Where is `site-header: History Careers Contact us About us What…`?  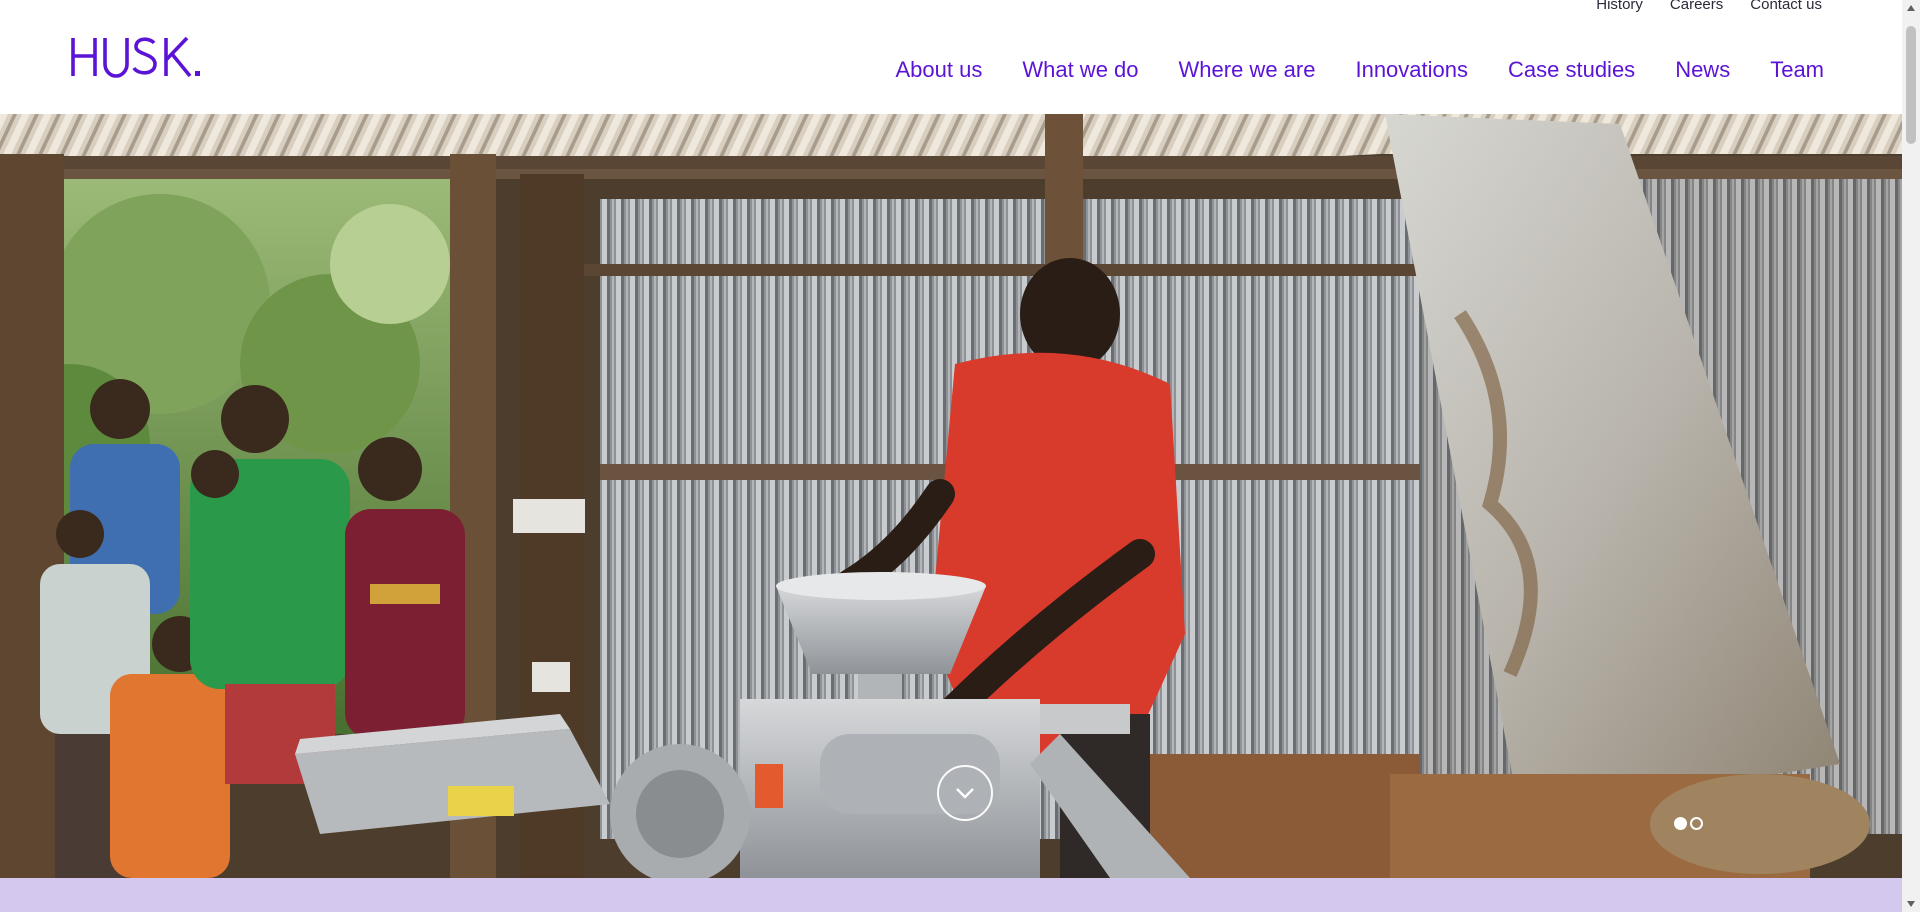
site-header: History Careers Contact us About us What… is located at coordinates (951, 57).